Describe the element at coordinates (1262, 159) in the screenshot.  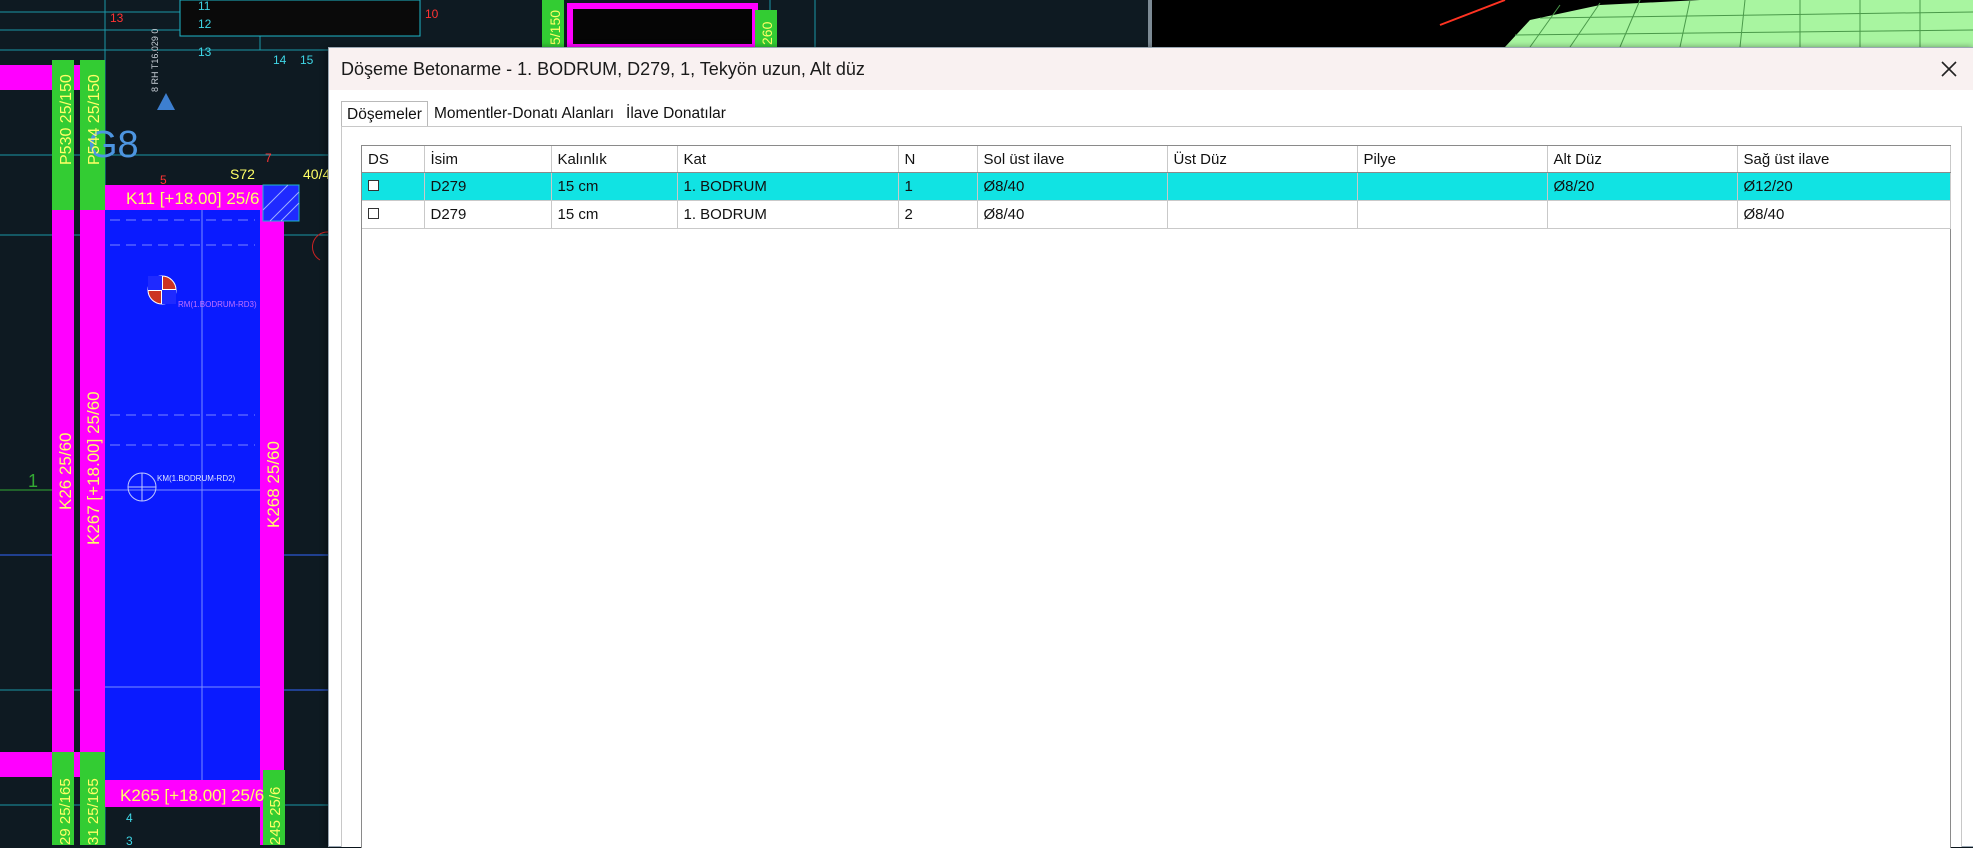
I see `col-header-ust-duz: Üst Düz` at that location.